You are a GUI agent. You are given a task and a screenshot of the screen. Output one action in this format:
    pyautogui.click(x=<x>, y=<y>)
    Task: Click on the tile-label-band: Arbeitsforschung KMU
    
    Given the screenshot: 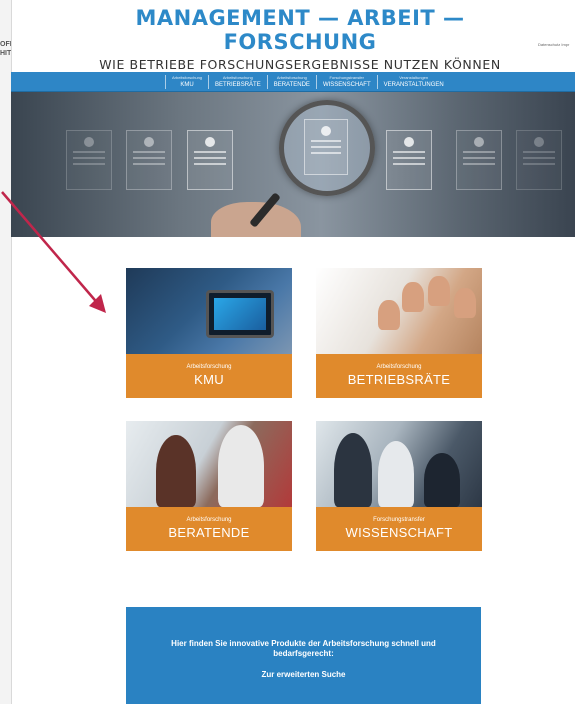 What is the action you would take?
    pyautogui.click(x=209, y=376)
    